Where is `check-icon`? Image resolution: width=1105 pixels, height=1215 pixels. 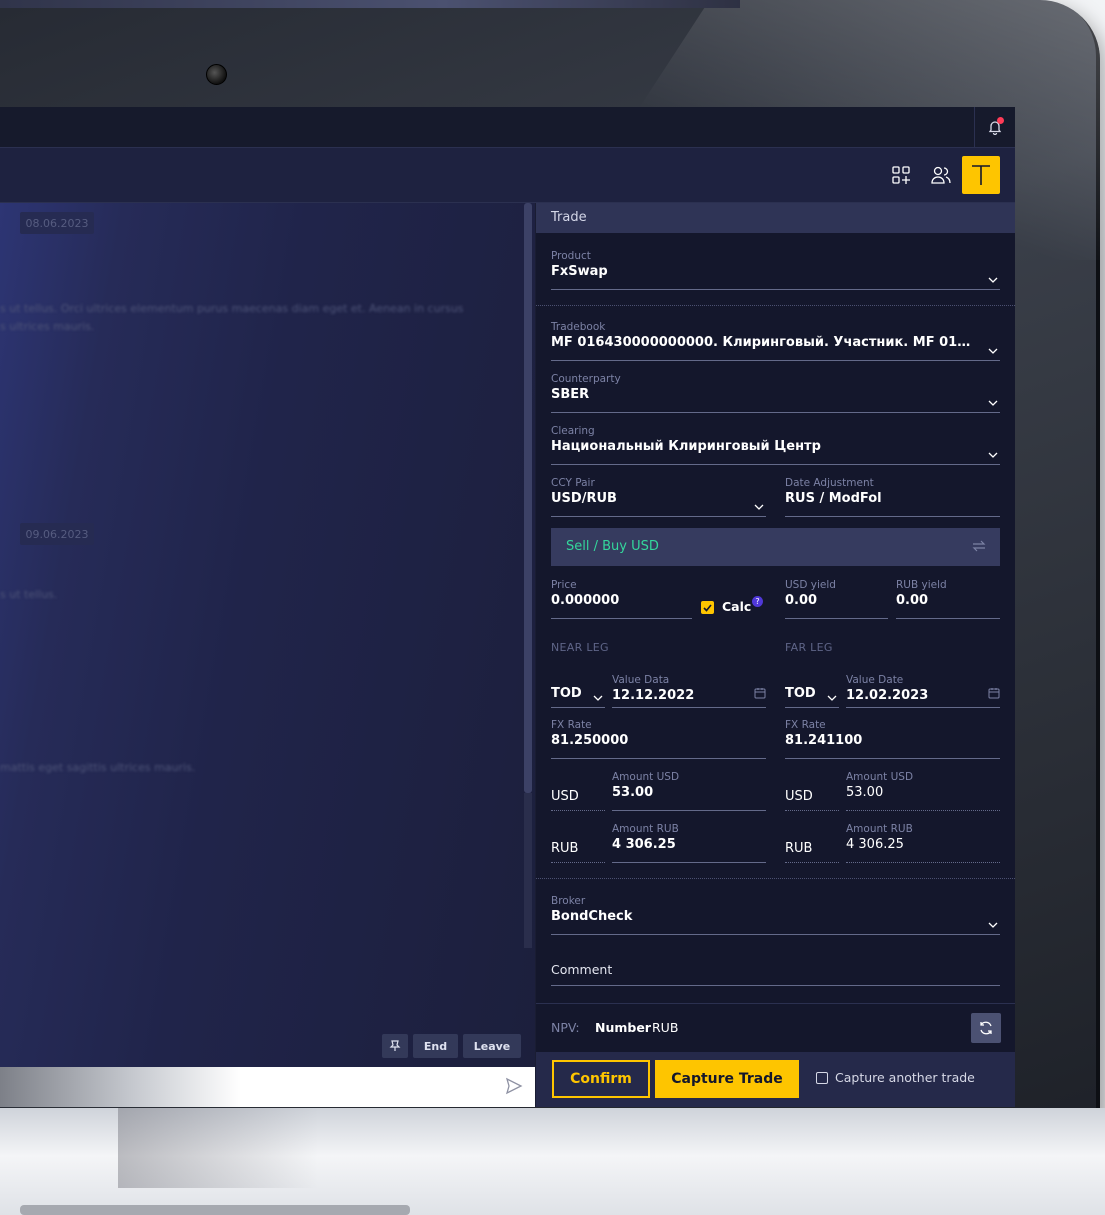
check-icon is located at coordinates (707, 607).